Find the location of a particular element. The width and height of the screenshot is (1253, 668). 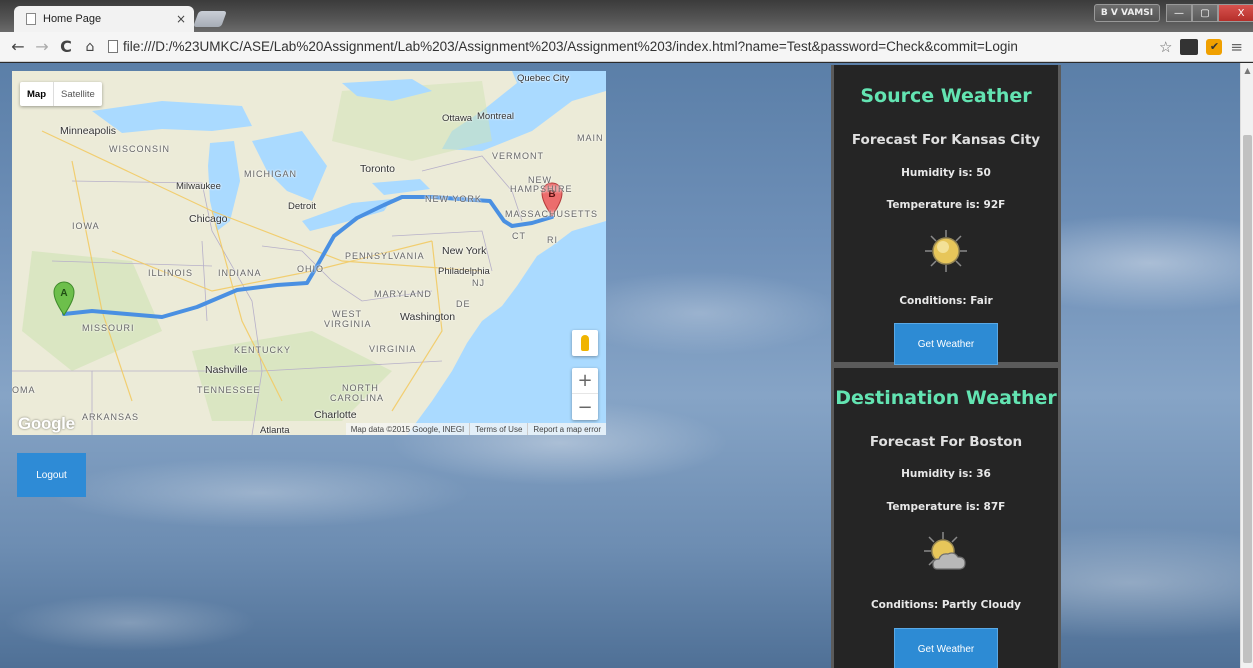

map-label-oma: OMA is located at coordinates (24, 390).